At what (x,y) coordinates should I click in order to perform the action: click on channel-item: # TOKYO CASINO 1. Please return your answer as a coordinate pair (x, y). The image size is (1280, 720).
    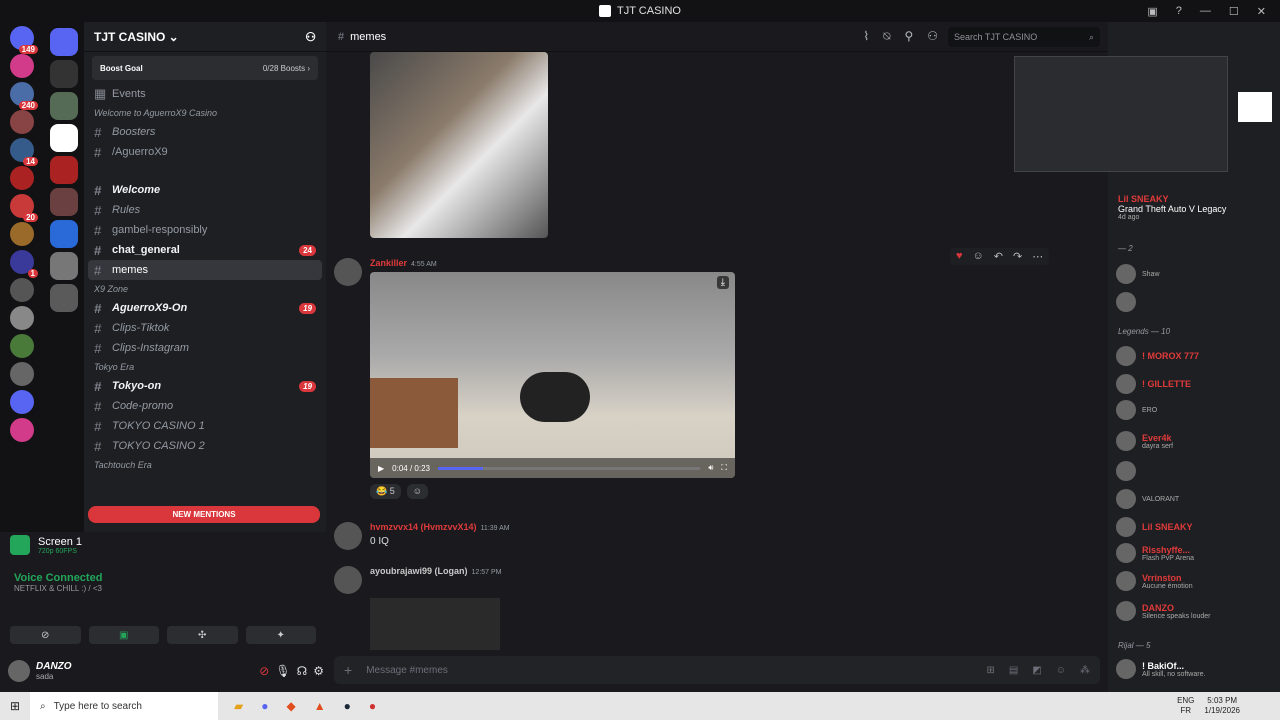
    Looking at the image, I should click on (205, 426).